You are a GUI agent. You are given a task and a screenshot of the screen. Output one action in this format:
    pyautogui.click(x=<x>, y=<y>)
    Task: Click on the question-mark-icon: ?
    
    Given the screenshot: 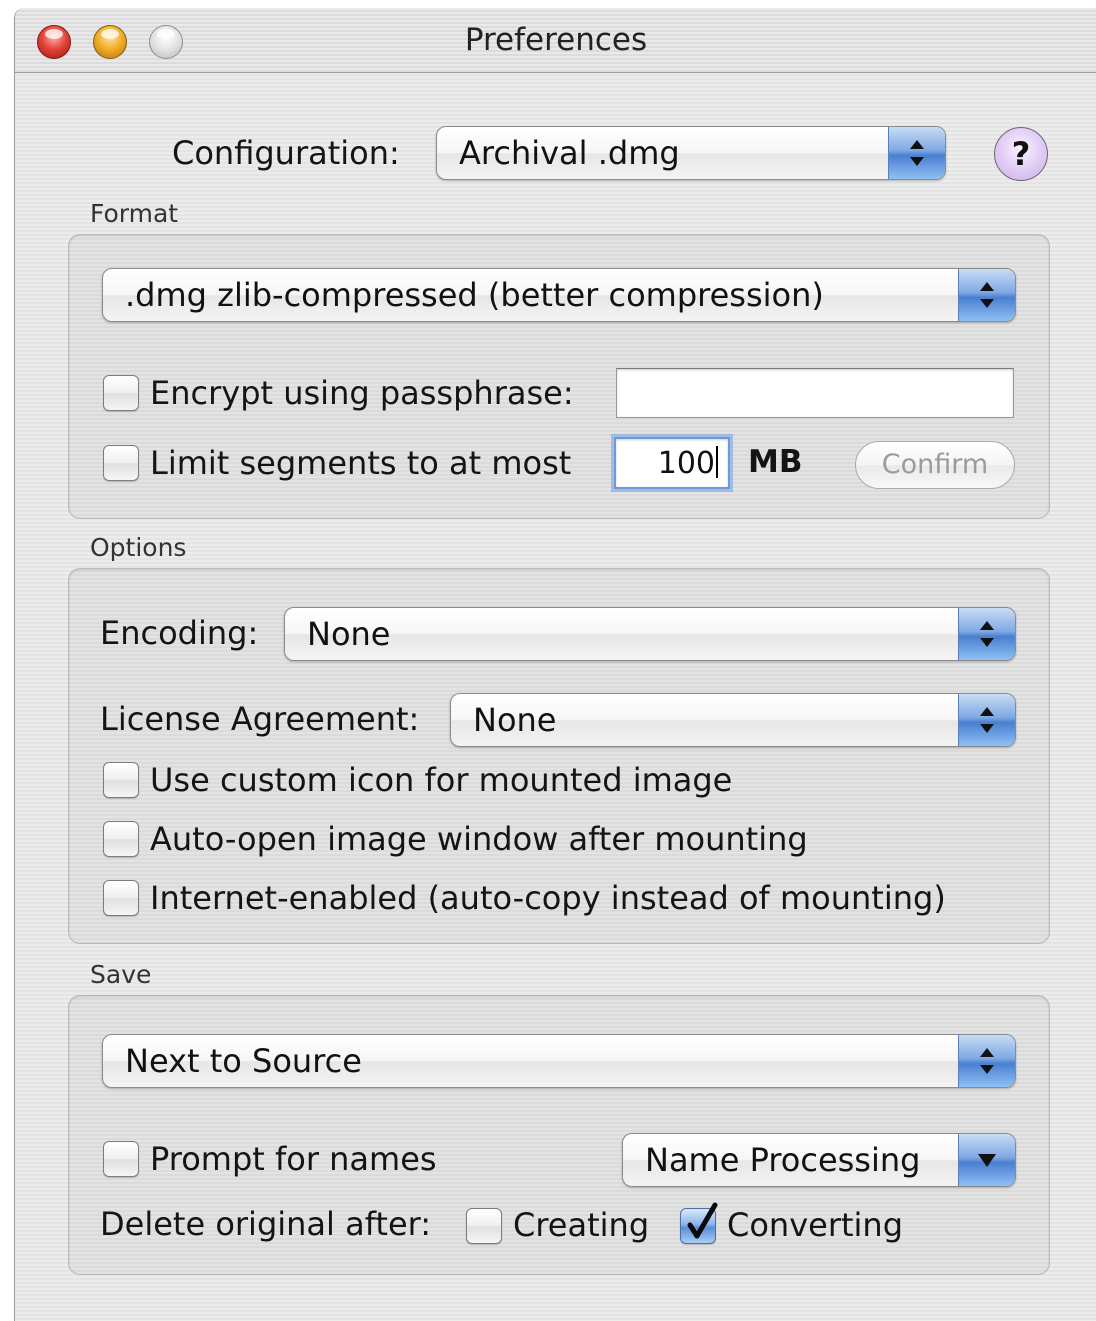 What is the action you would take?
    pyautogui.click(x=1021, y=154)
    